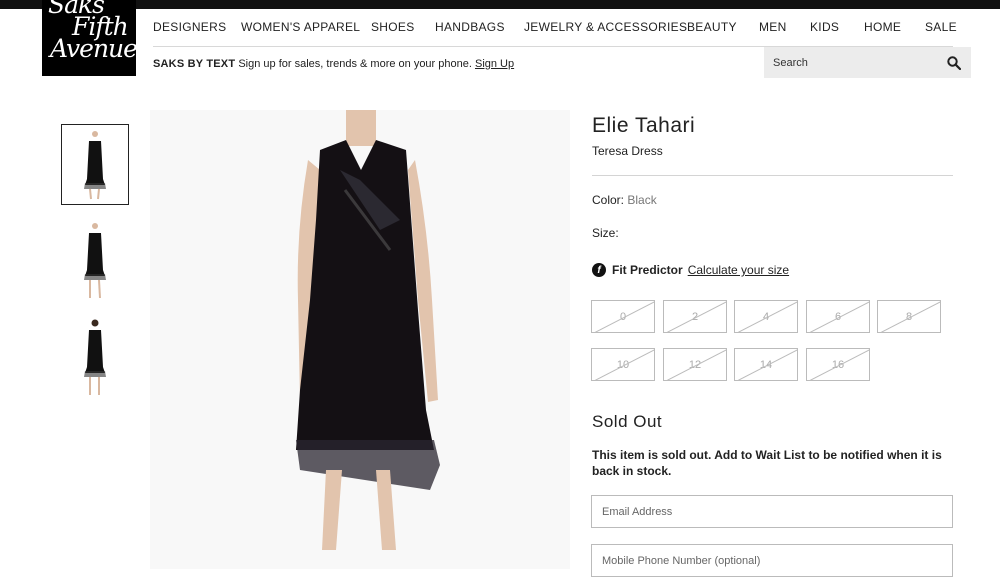 The image size is (1000, 577). Describe the element at coordinates (599, 270) in the screenshot. I see `fit-predictor-icon: f` at that location.